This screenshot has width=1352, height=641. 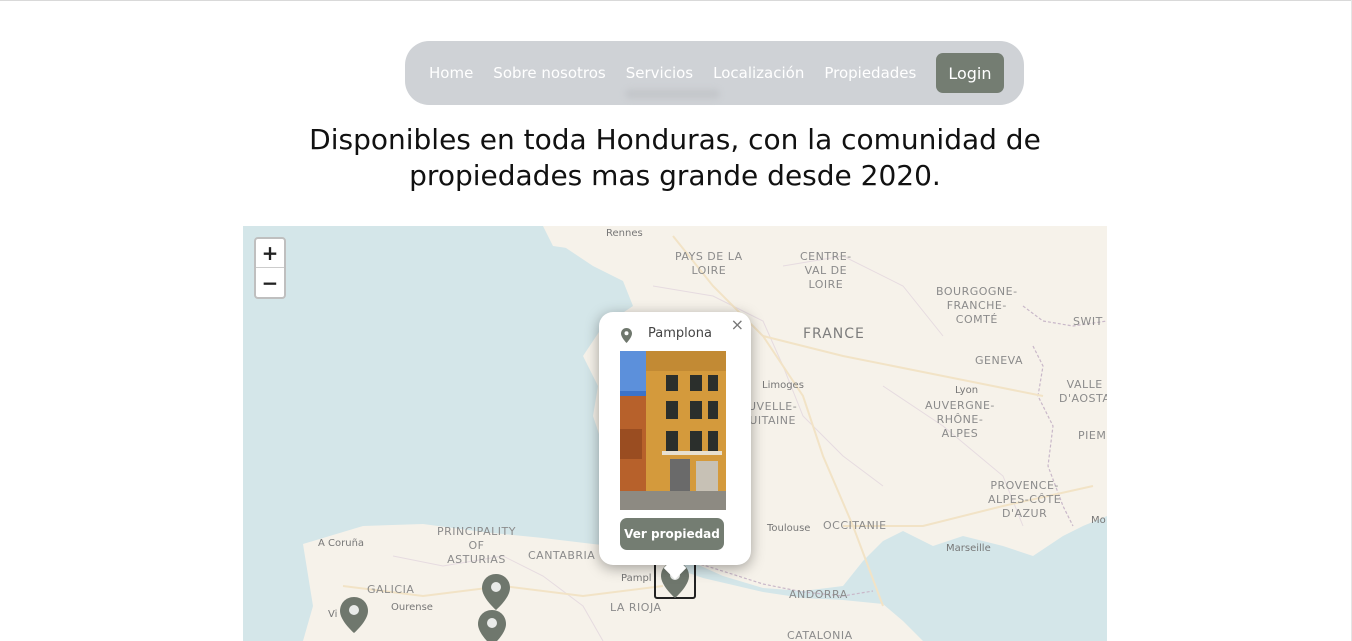 I want to click on zoom-control: + −, so click(x=270, y=268).